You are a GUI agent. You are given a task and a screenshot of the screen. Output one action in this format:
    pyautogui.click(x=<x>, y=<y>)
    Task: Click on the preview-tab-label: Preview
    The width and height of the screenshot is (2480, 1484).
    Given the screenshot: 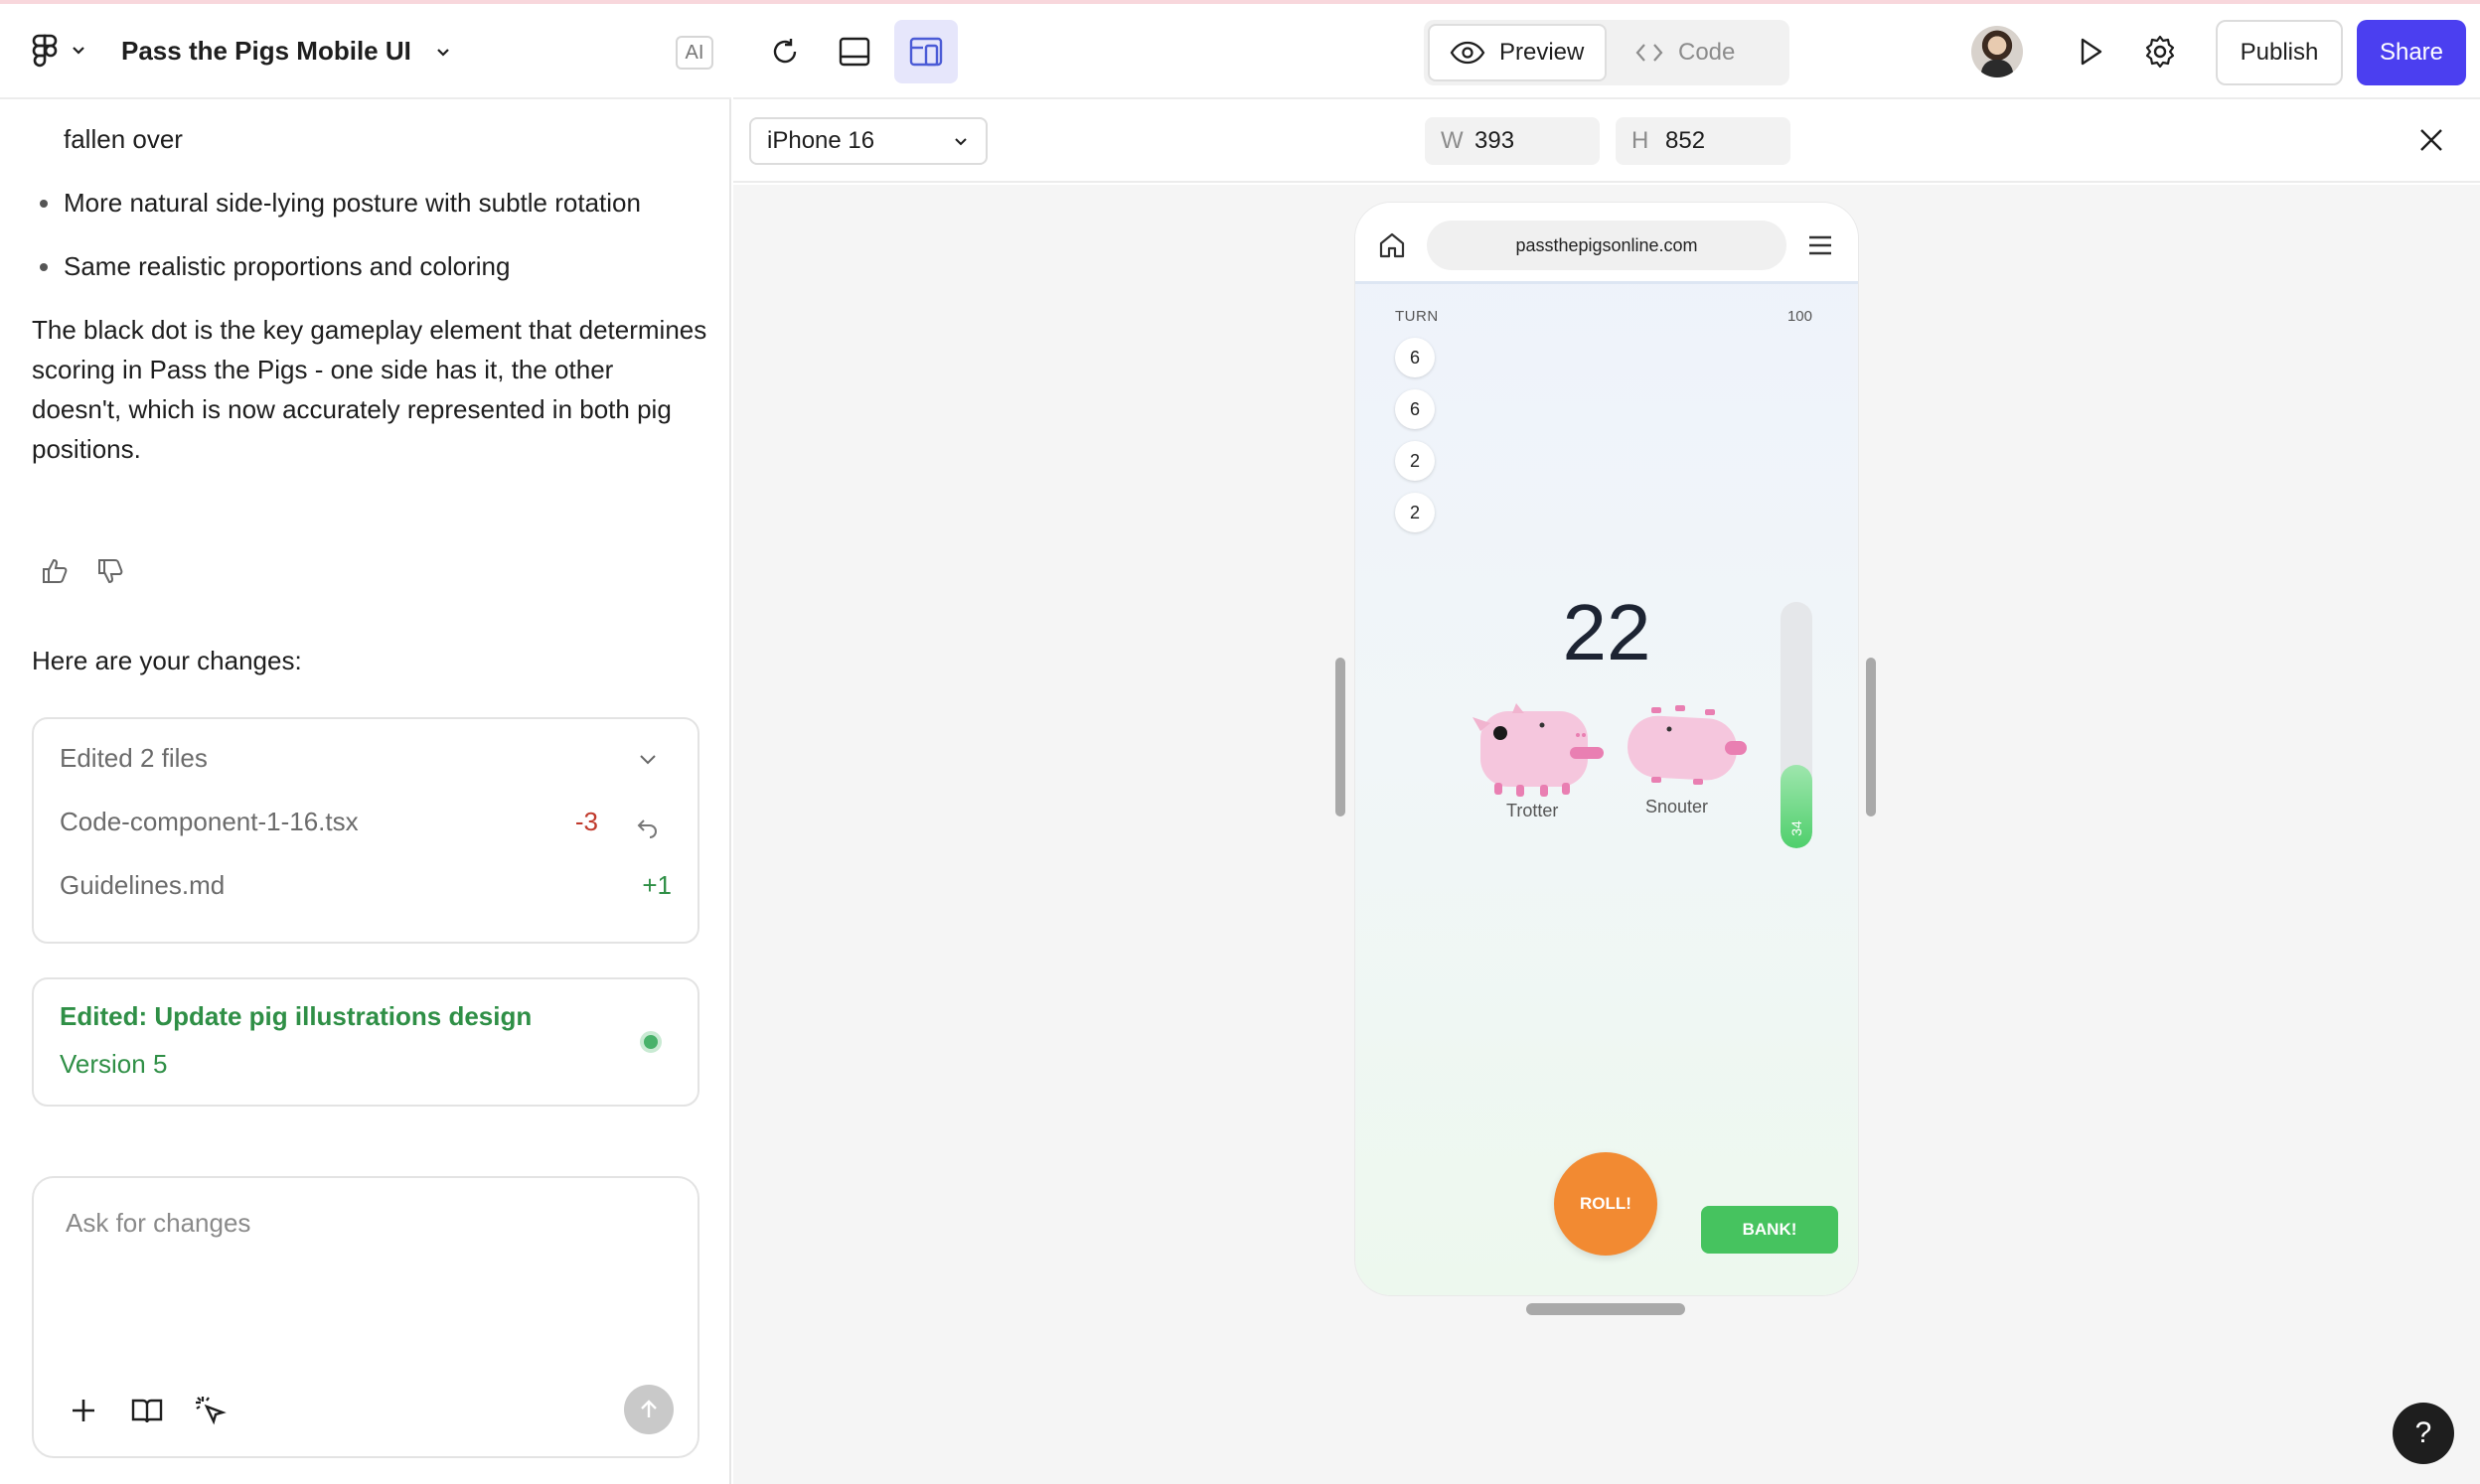 What is the action you would take?
    pyautogui.click(x=1542, y=52)
    